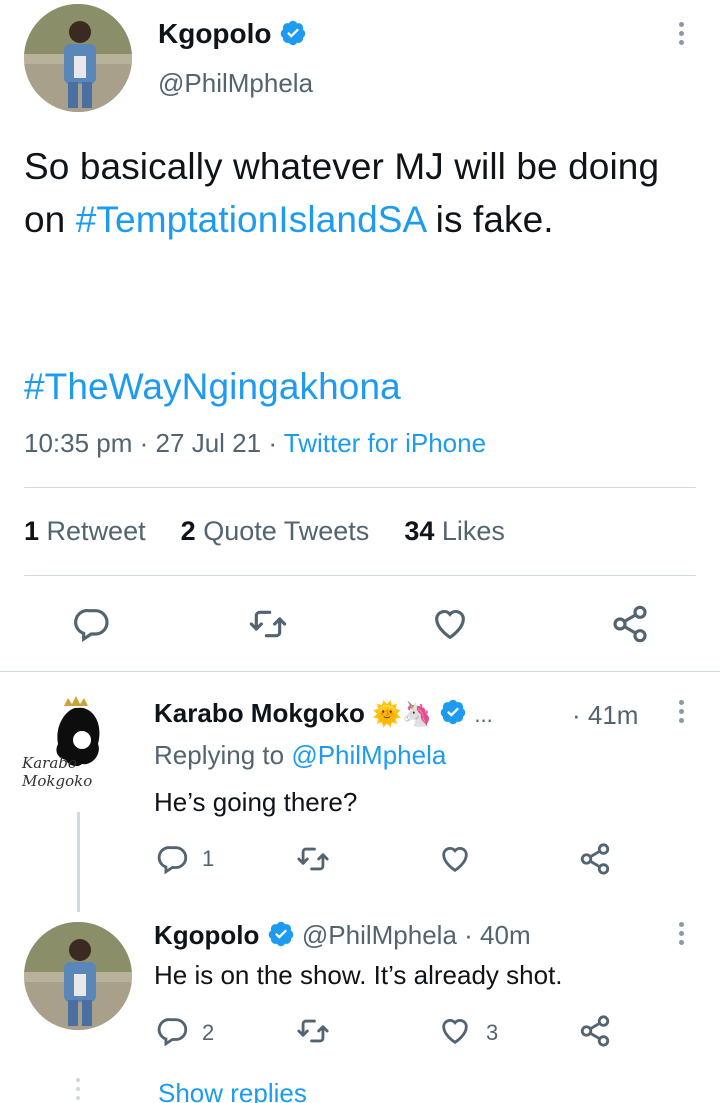 The image size is (720, 1103). What do you see at coordinates (379, 935) in the screenshot?
I see `reply-author-handle: @PhilMphela` at bounding box center [379, 935].